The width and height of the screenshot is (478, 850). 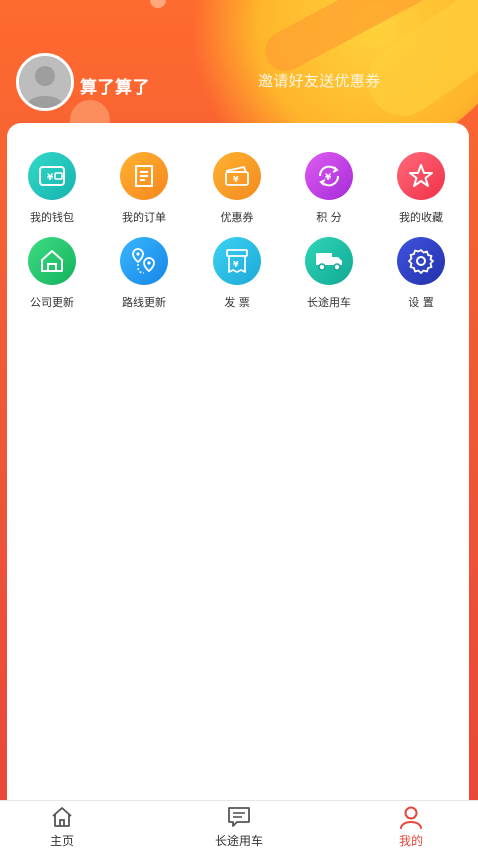 I want to click on menu-label: 发 票, so click(x=237, y=302).